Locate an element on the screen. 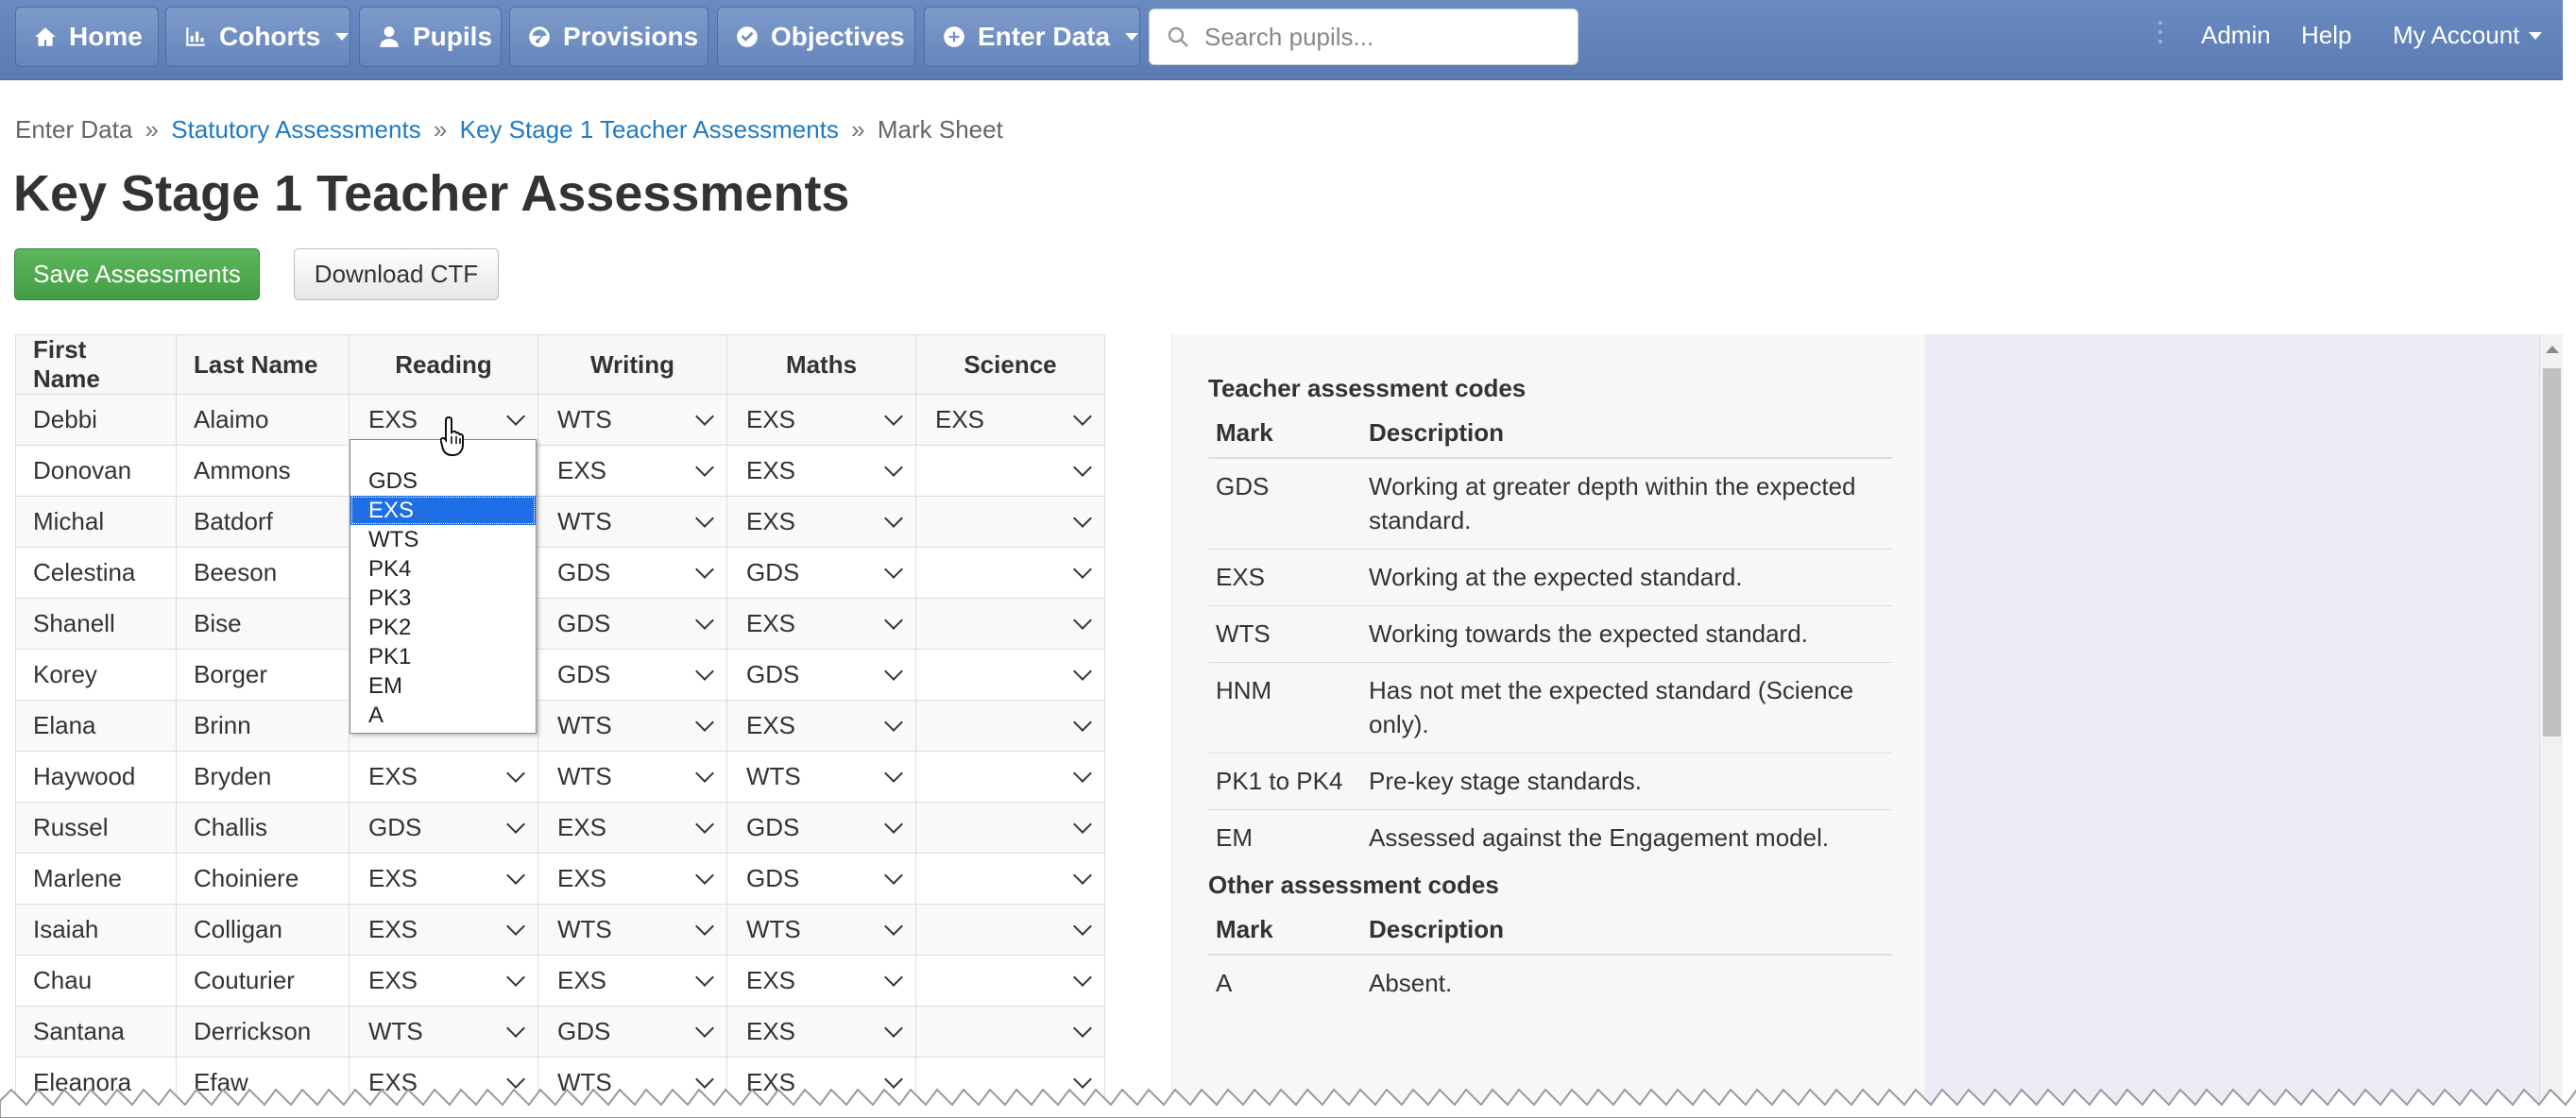  first-name-cell: Chau is located at coordinates (96, 981).